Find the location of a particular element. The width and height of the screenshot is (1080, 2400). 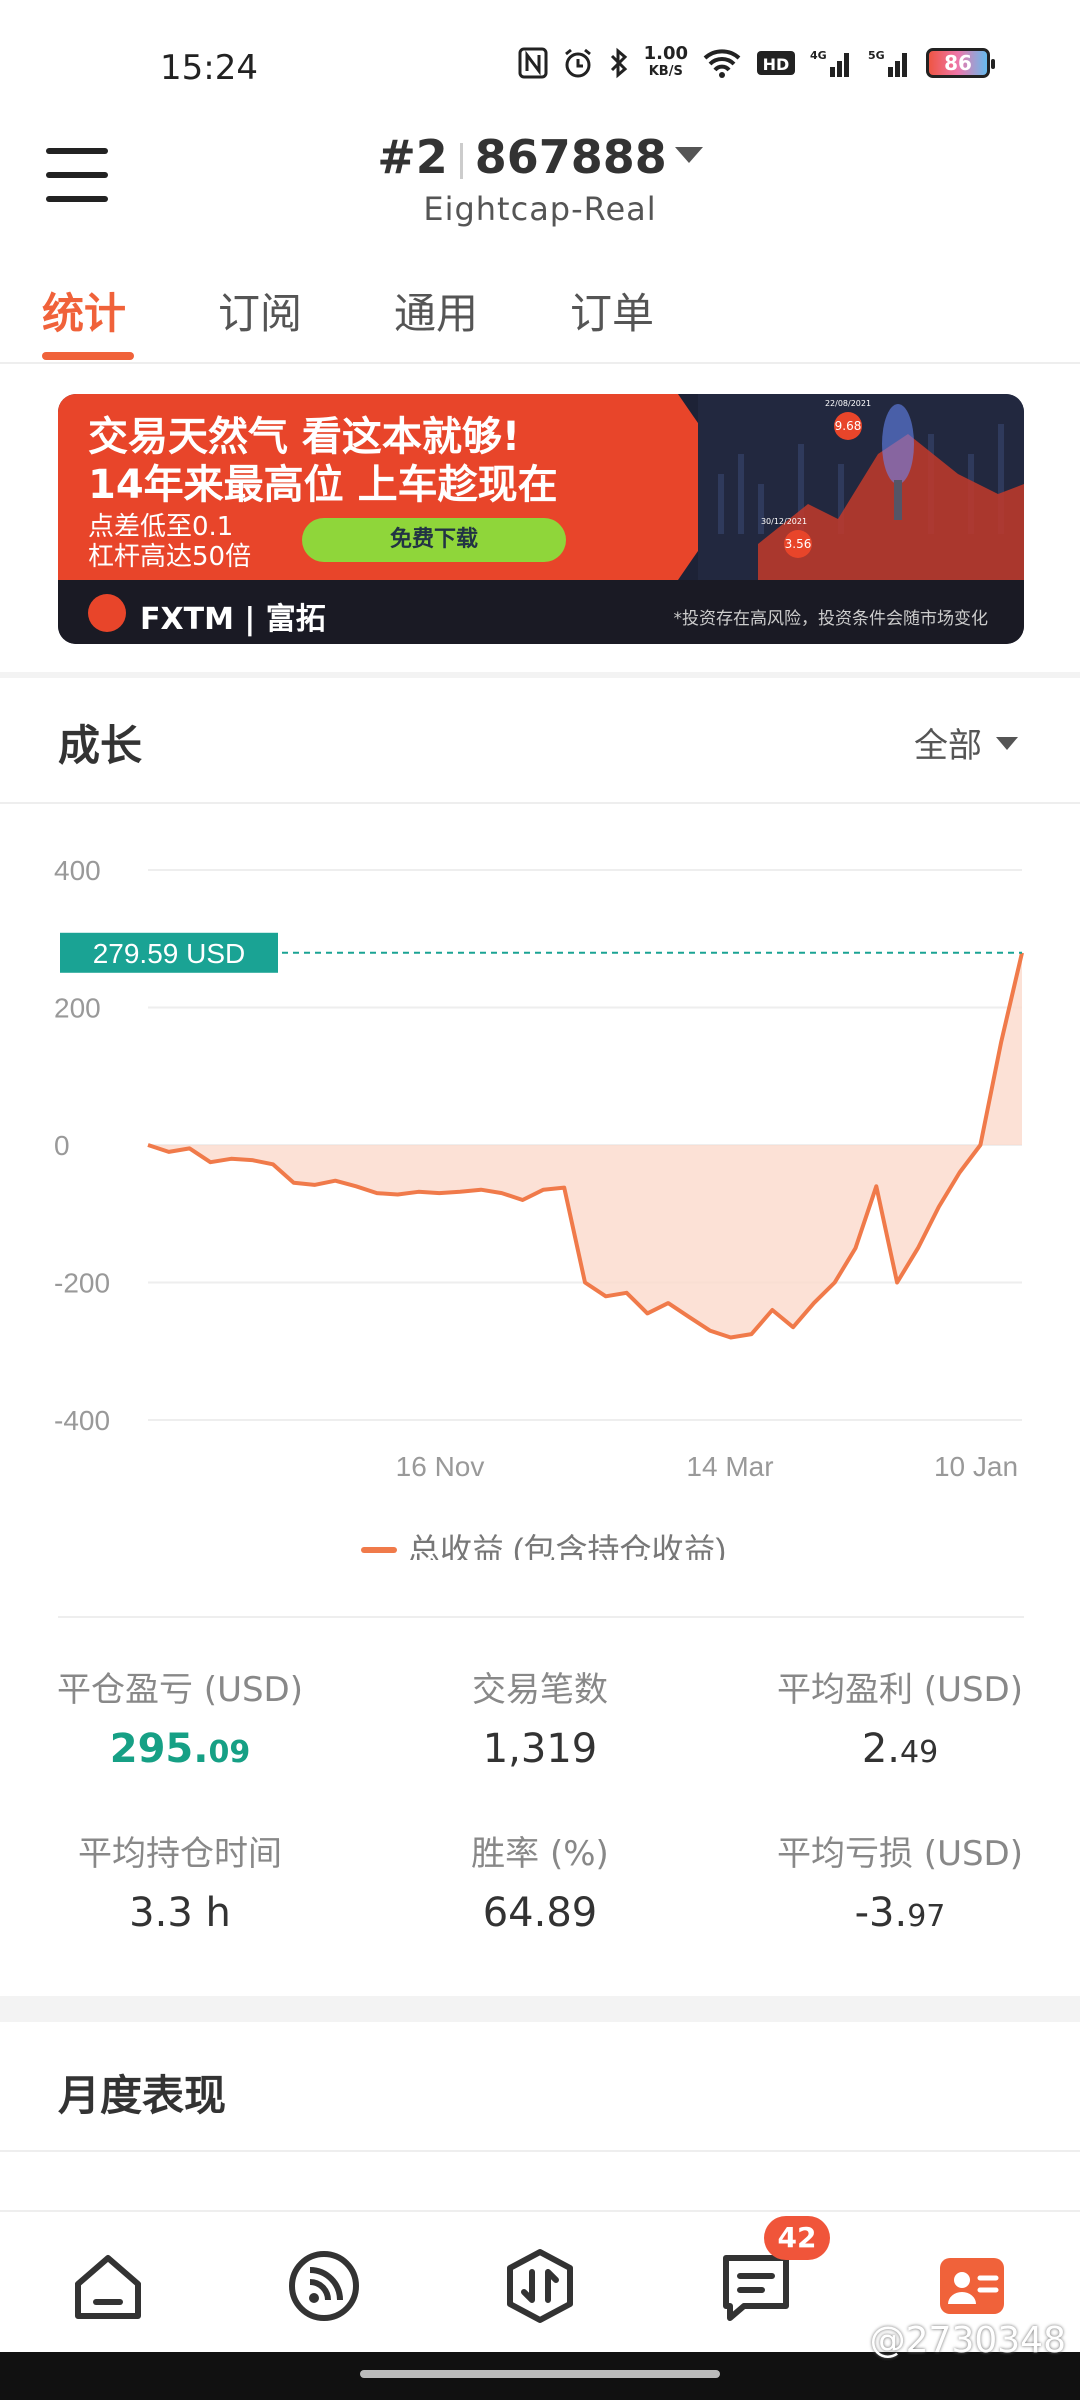

y-tick-label: 0 is located at coordinates (62, 1145).